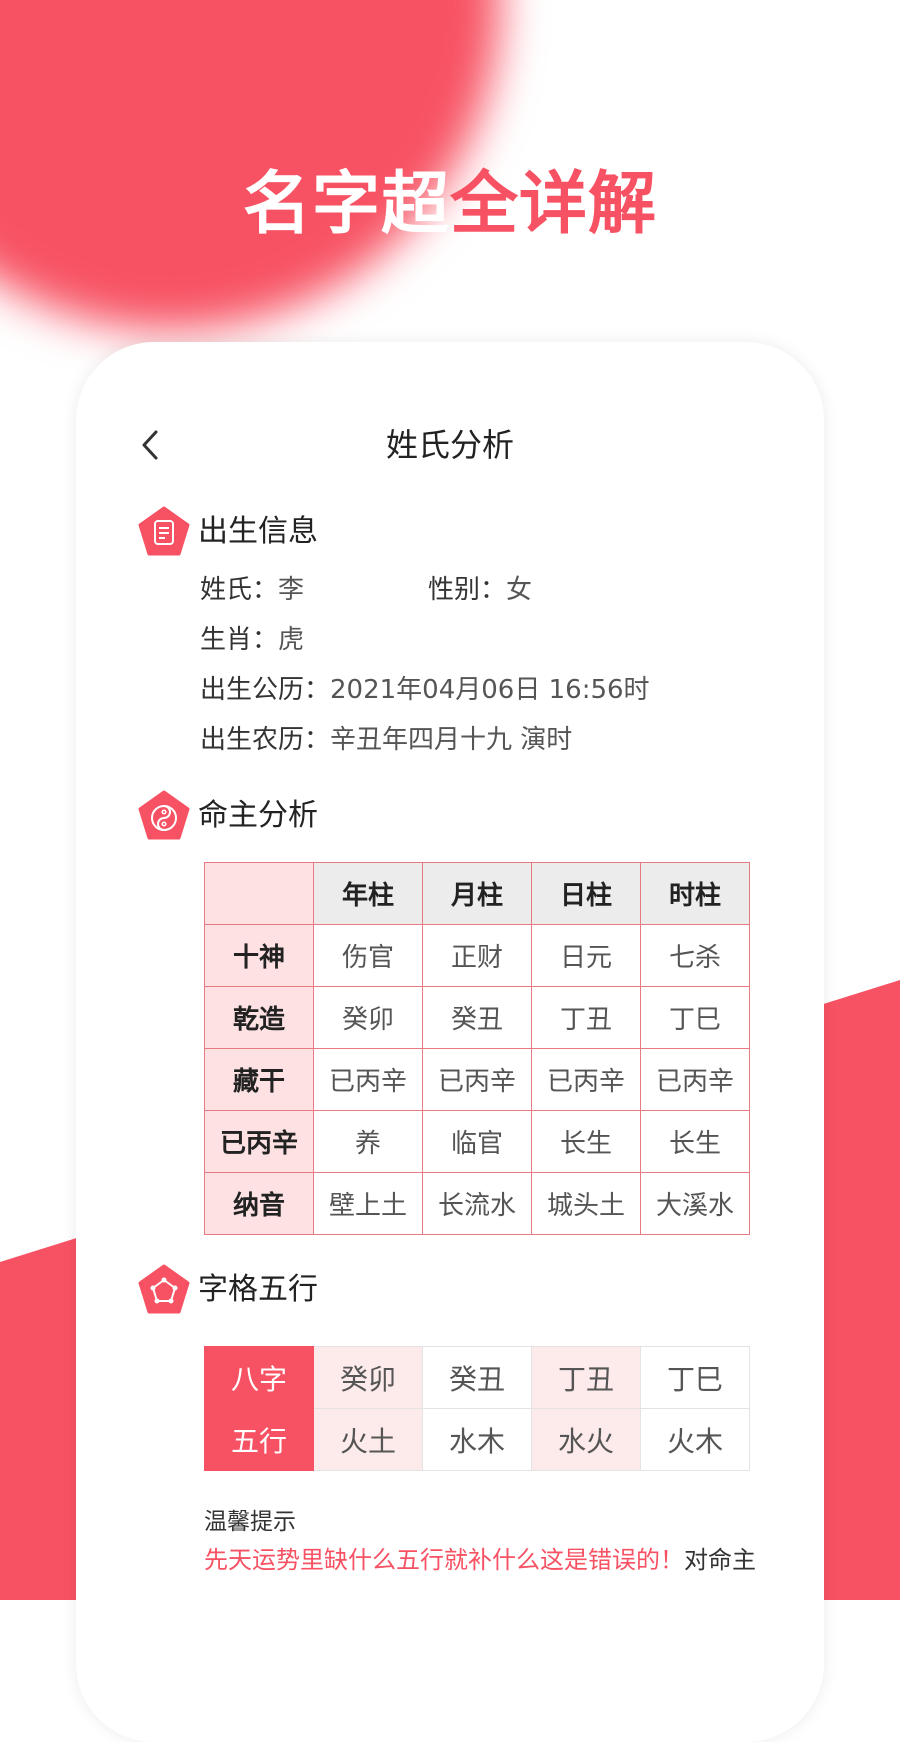 Image resolution: width=900 pixels, height=1742 pixels. I want to click on table-cell: 大溪水, so click(695, 1203).